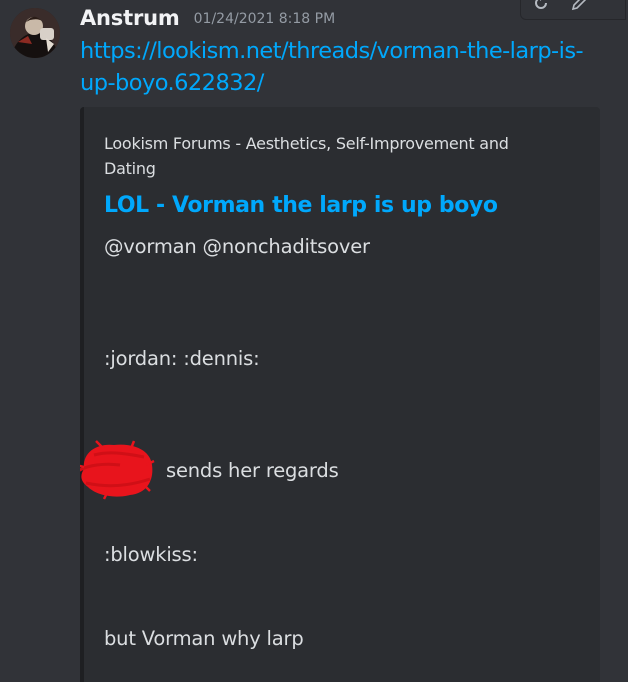 Image resolution: width=628 pixels, height=682 pixels. Describe the element at coordinates (541, 7) in the screenshot. I see `refresh-icon` at that location.